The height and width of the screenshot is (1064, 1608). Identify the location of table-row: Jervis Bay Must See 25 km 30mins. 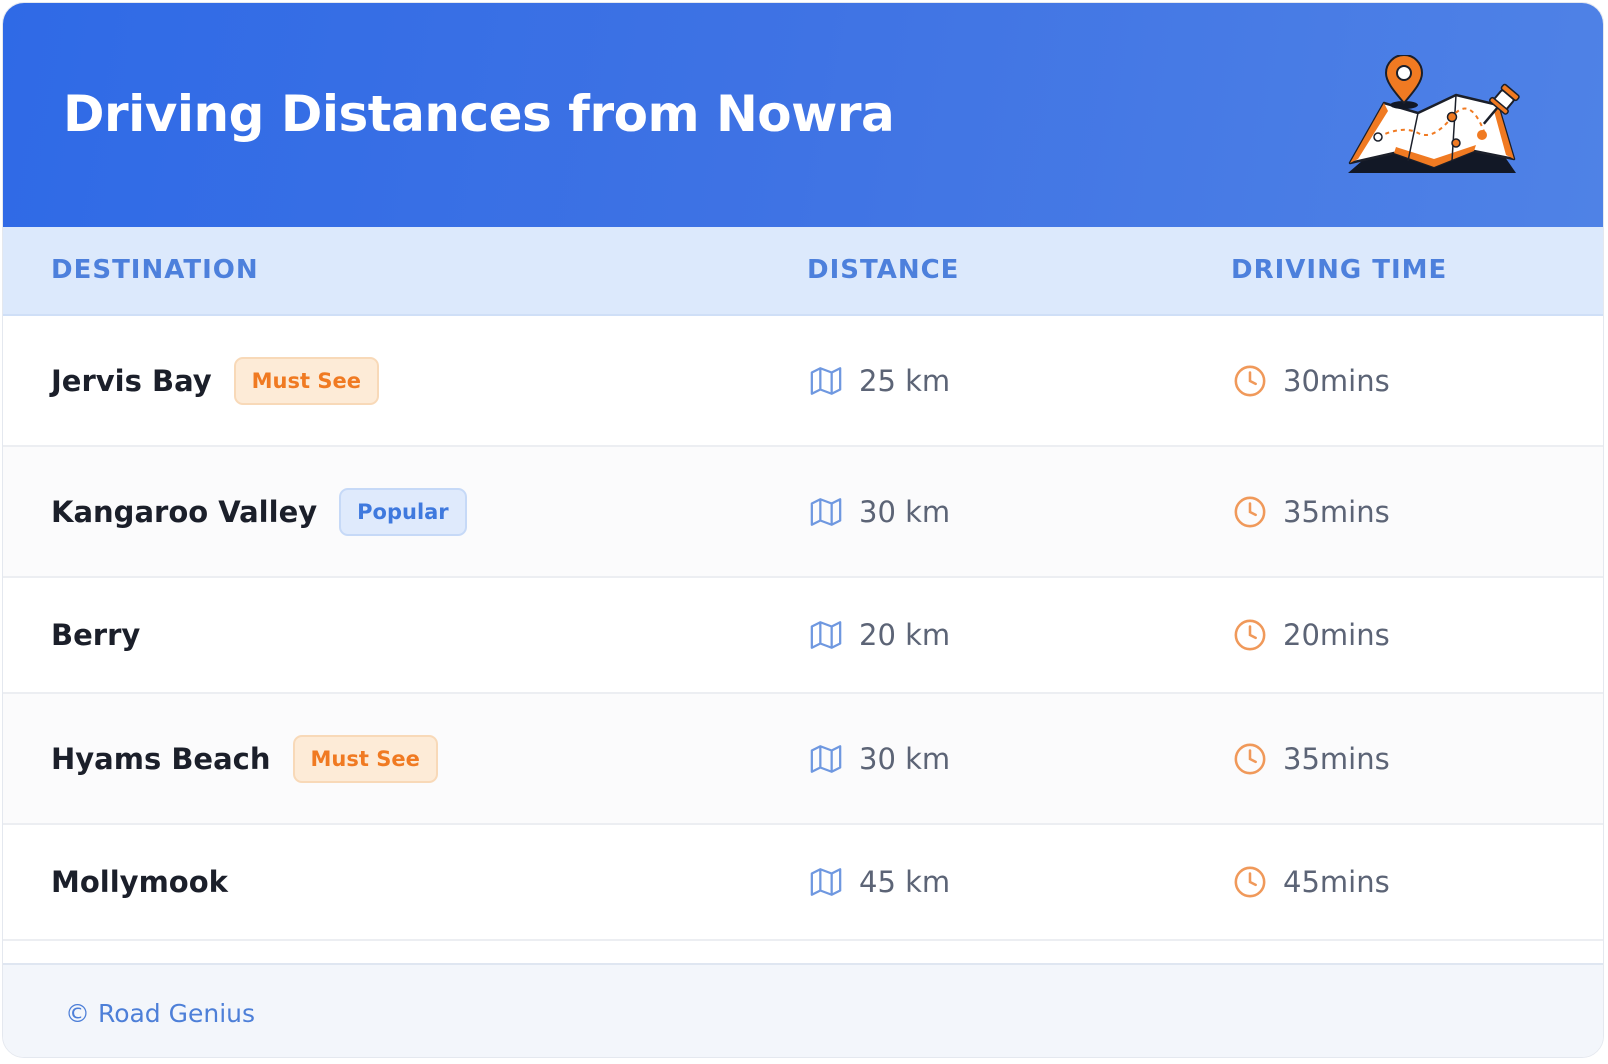
(803, 381).